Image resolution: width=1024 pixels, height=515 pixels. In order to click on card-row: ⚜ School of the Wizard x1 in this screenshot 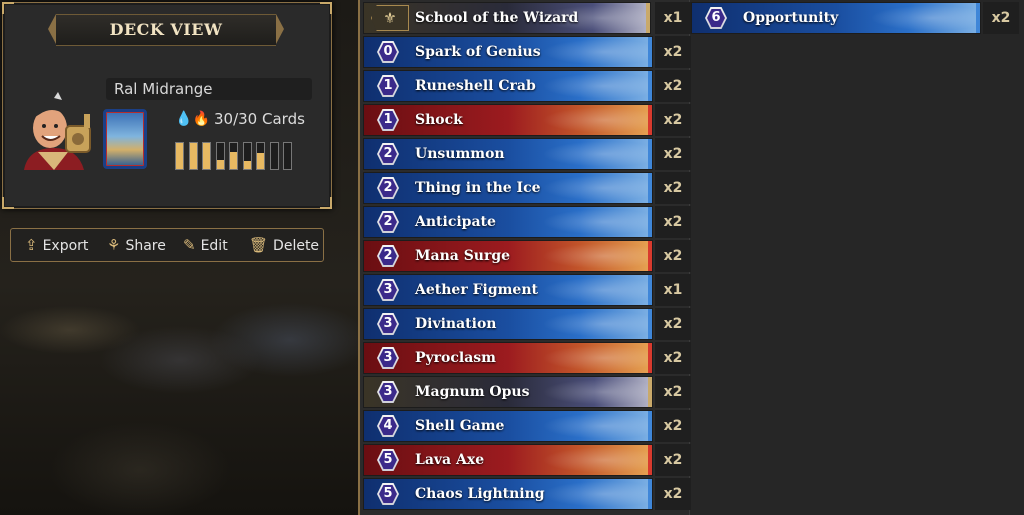, I will do `click(527, 18)`.